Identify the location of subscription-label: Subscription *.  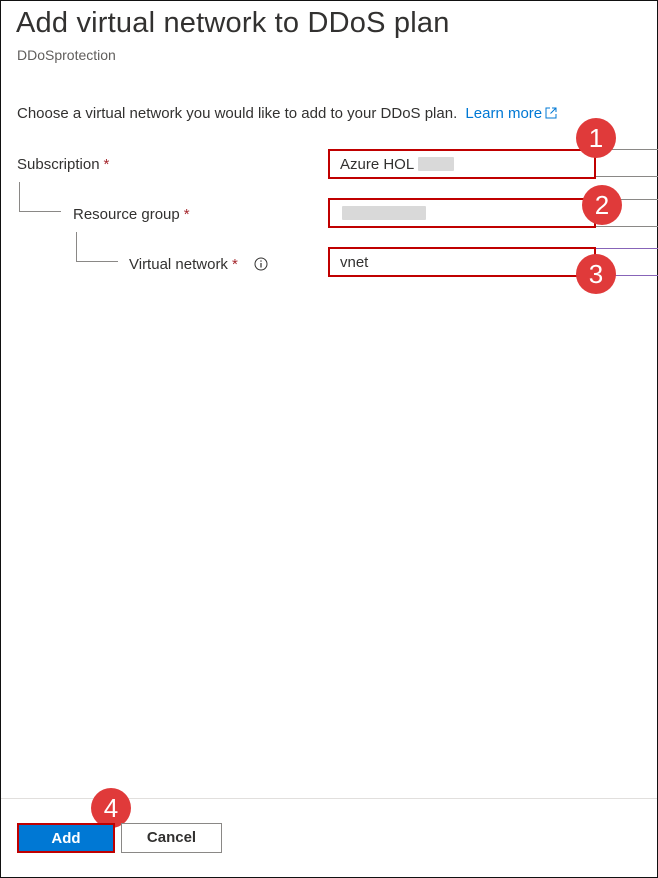
(63, 164).